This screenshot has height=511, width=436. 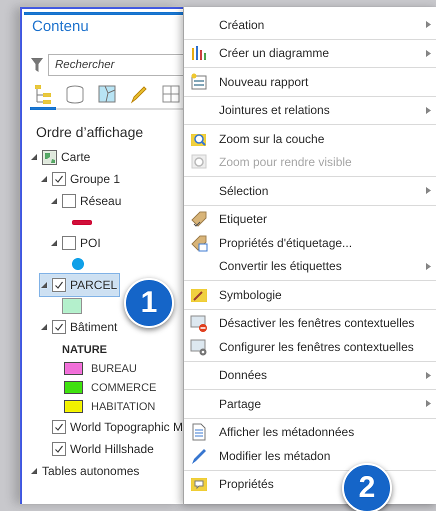 I want to click on tab, so click(x=43, y=96).